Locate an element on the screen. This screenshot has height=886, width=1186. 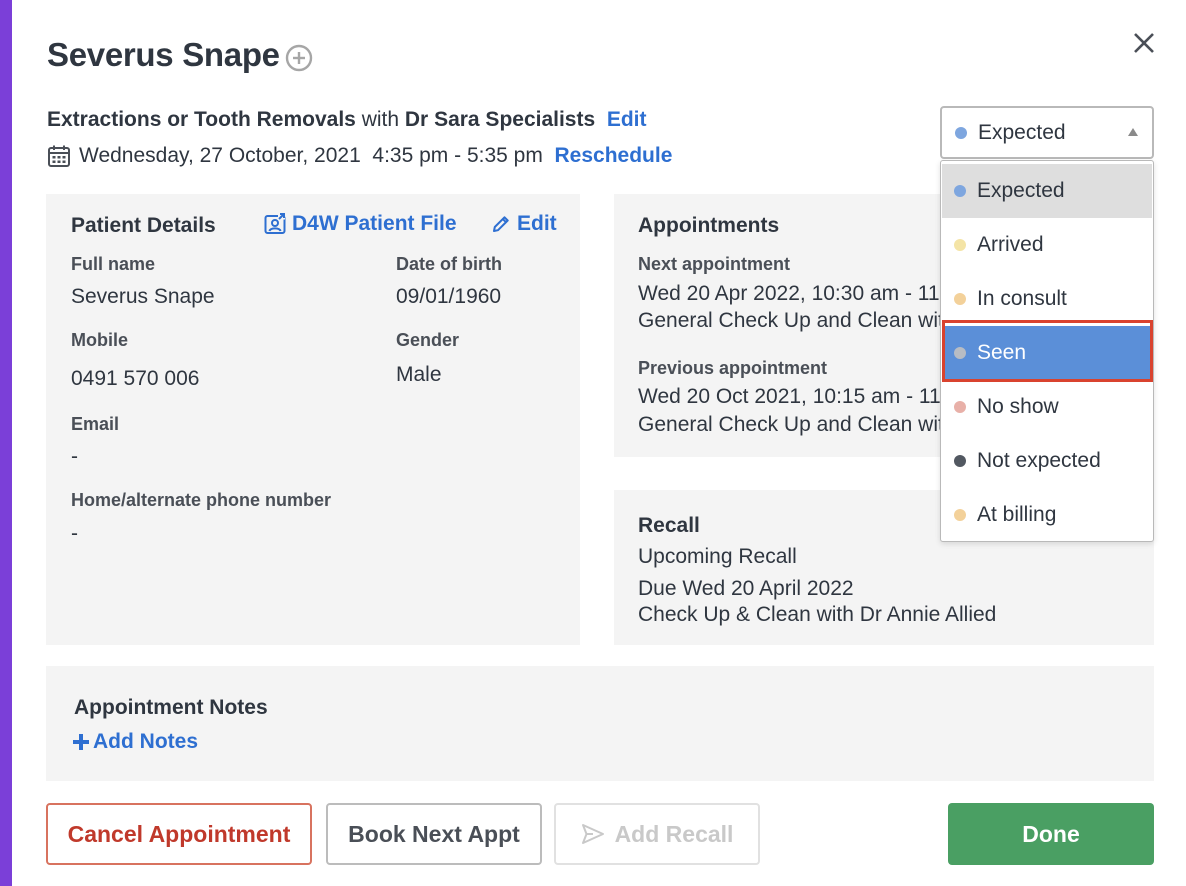
recall-heading: Recall is located at coordinates (669, 525).